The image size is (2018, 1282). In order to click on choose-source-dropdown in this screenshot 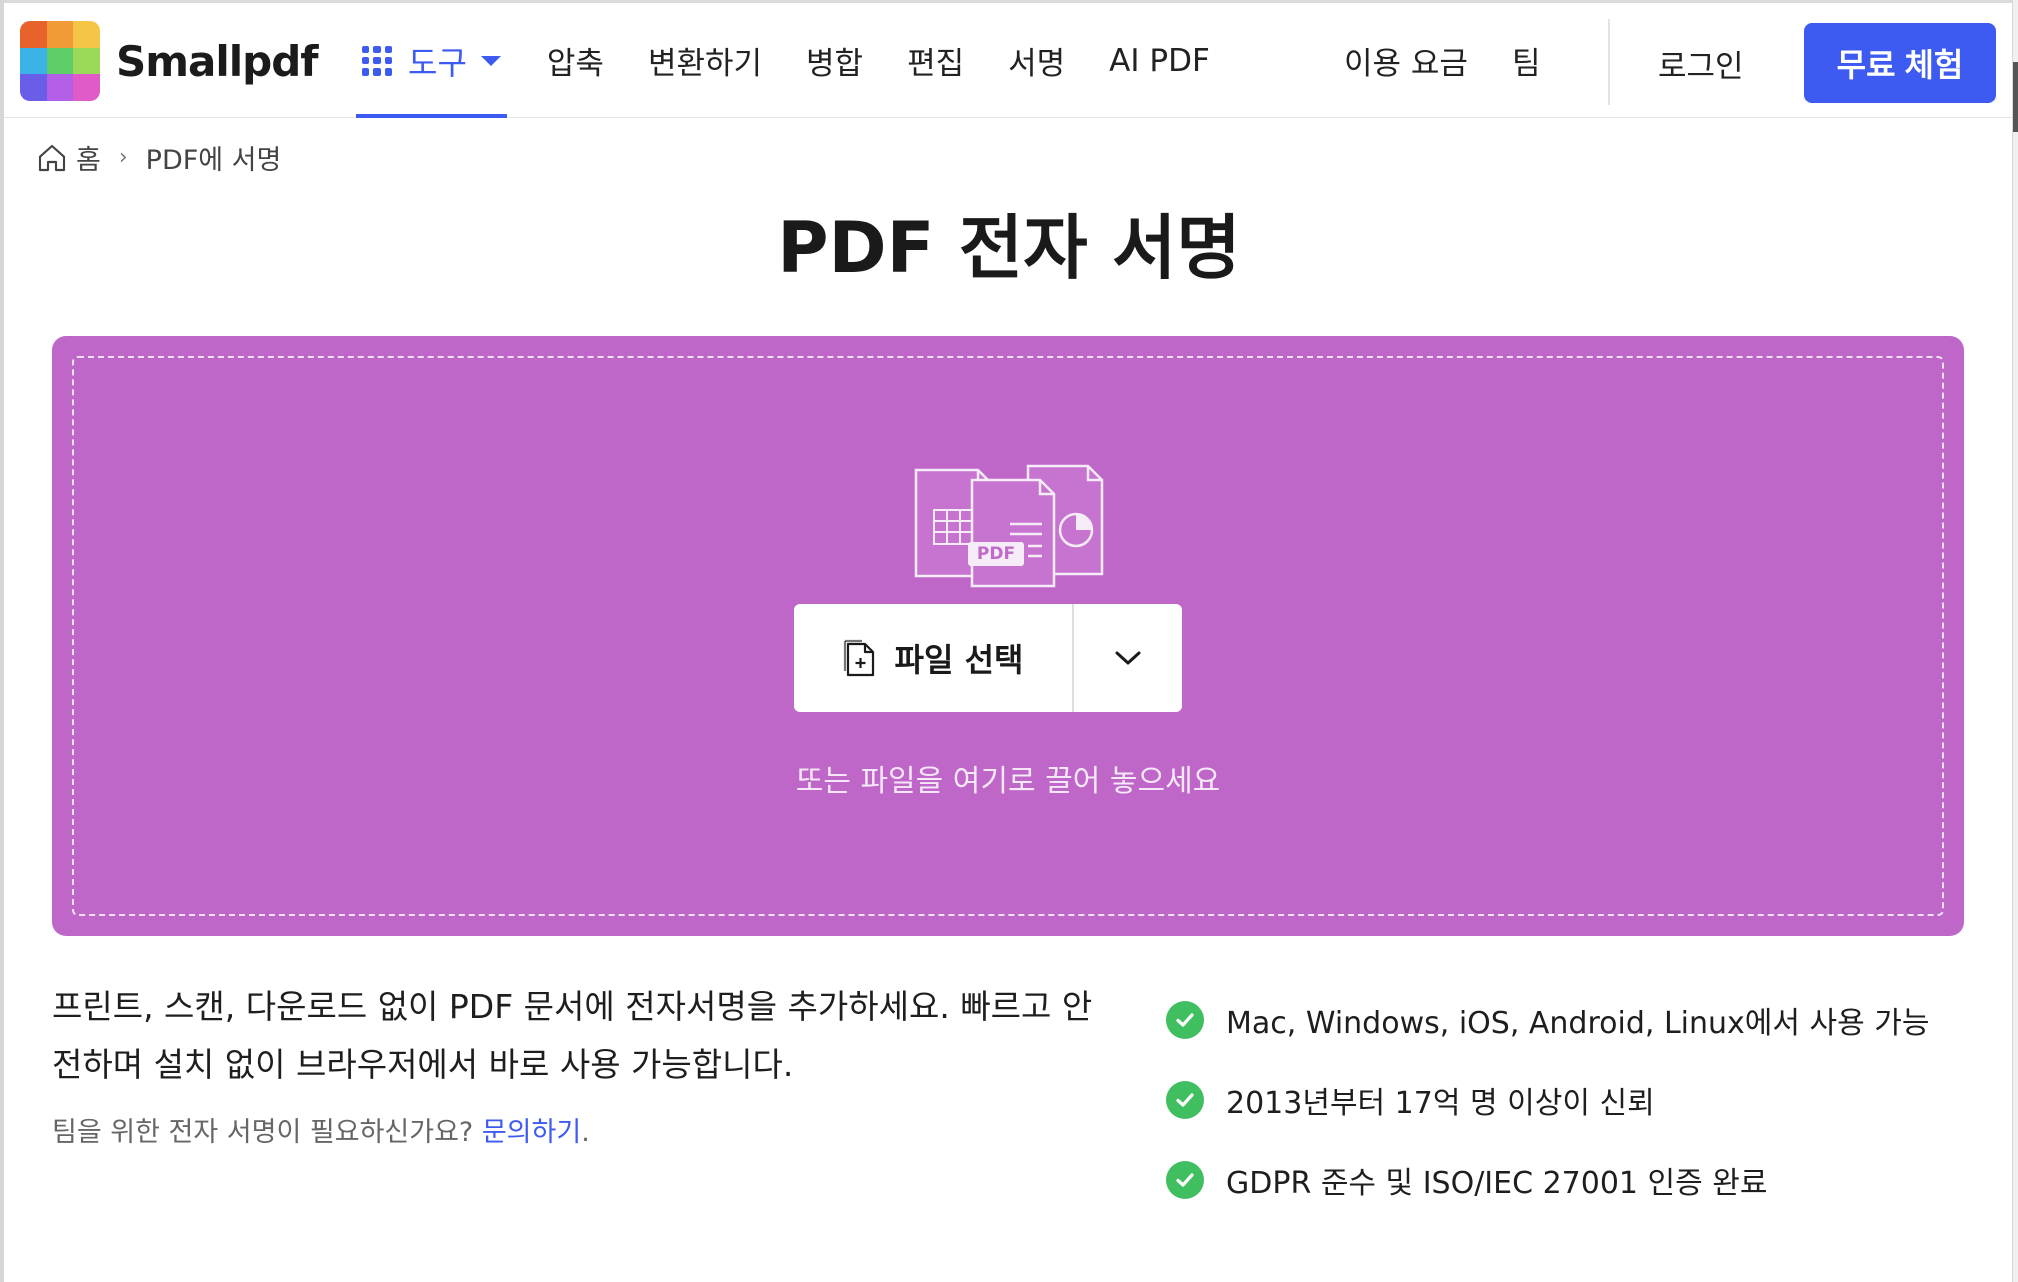, I will do `click(1128, 658)`.